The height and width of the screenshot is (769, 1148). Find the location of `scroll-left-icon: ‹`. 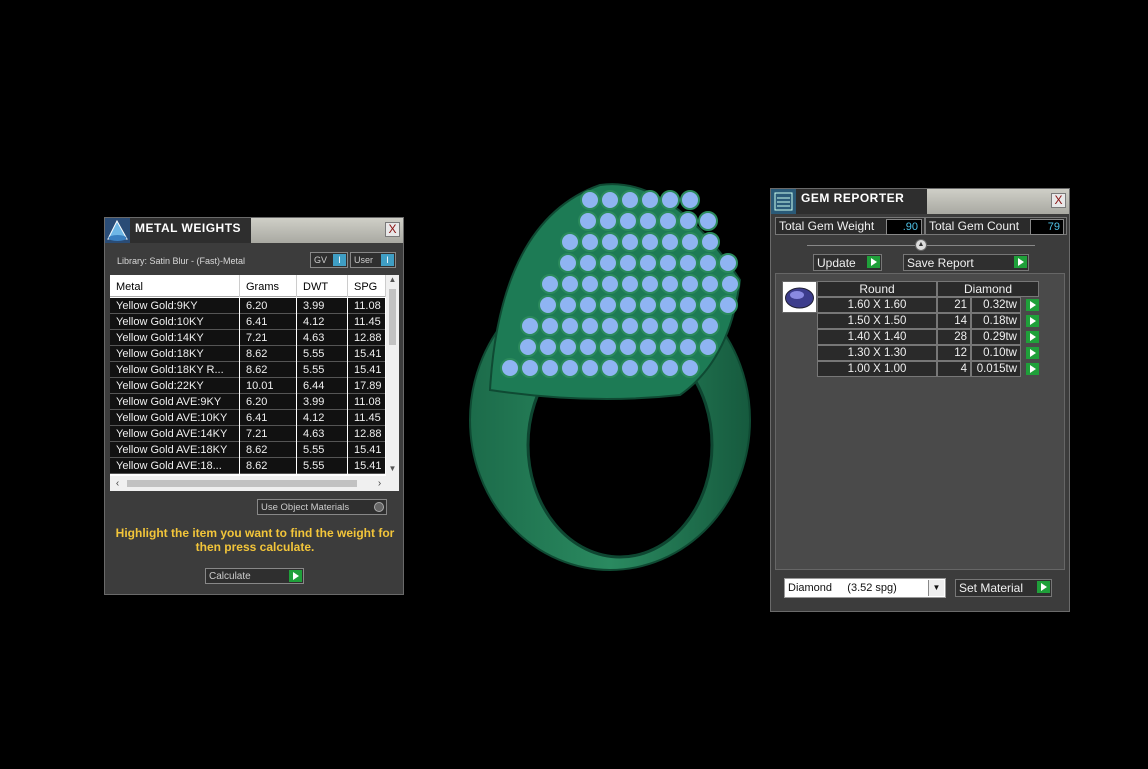

scroll-left-icon: ‹ is located at coordinates (117, 483).